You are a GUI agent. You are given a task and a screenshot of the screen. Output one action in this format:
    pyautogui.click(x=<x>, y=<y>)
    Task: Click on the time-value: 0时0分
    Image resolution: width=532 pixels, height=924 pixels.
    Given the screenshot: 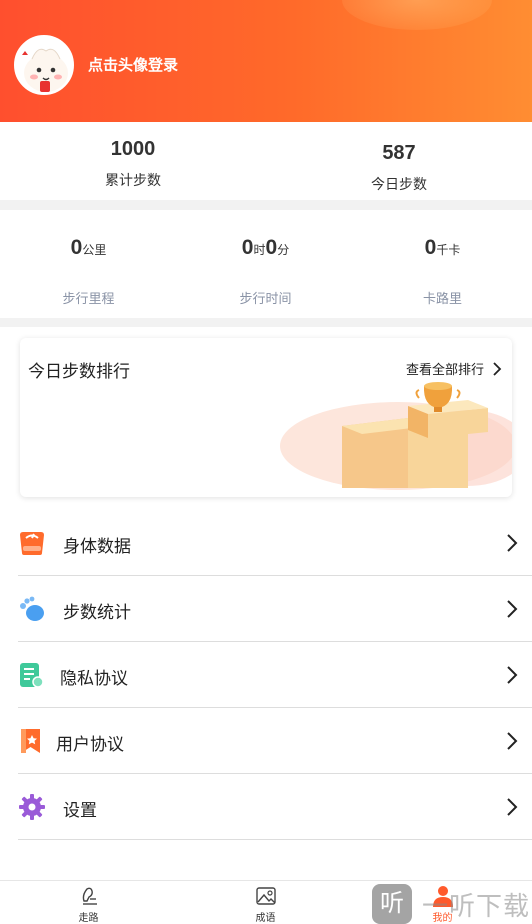 What is the action you would take?
    pyautogui.click(x=265, y=247)
    